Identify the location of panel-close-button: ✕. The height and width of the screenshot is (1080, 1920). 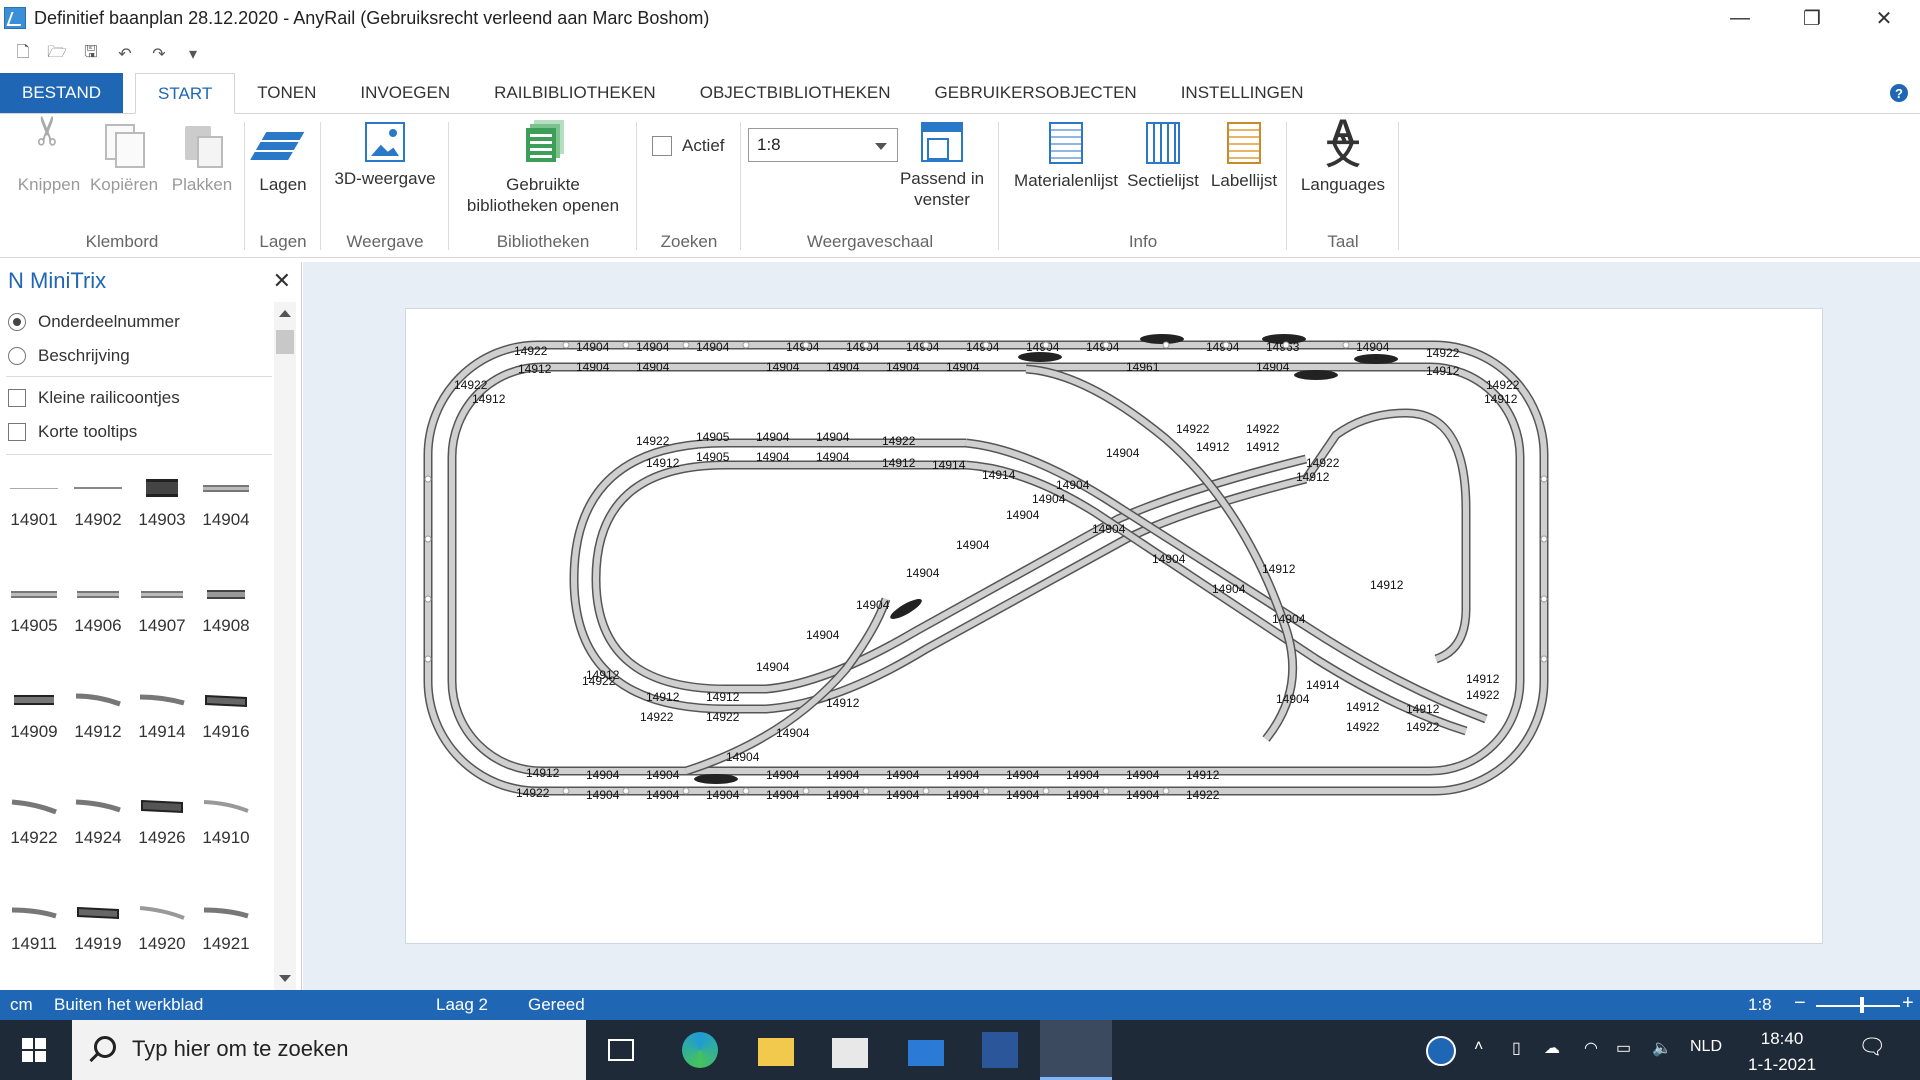
(282, 281).